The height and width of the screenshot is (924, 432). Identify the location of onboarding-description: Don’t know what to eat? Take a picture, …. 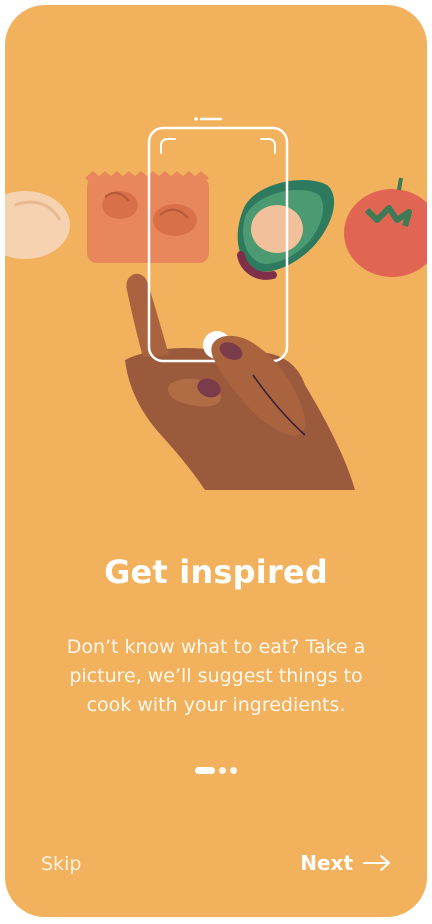
(216, 676).